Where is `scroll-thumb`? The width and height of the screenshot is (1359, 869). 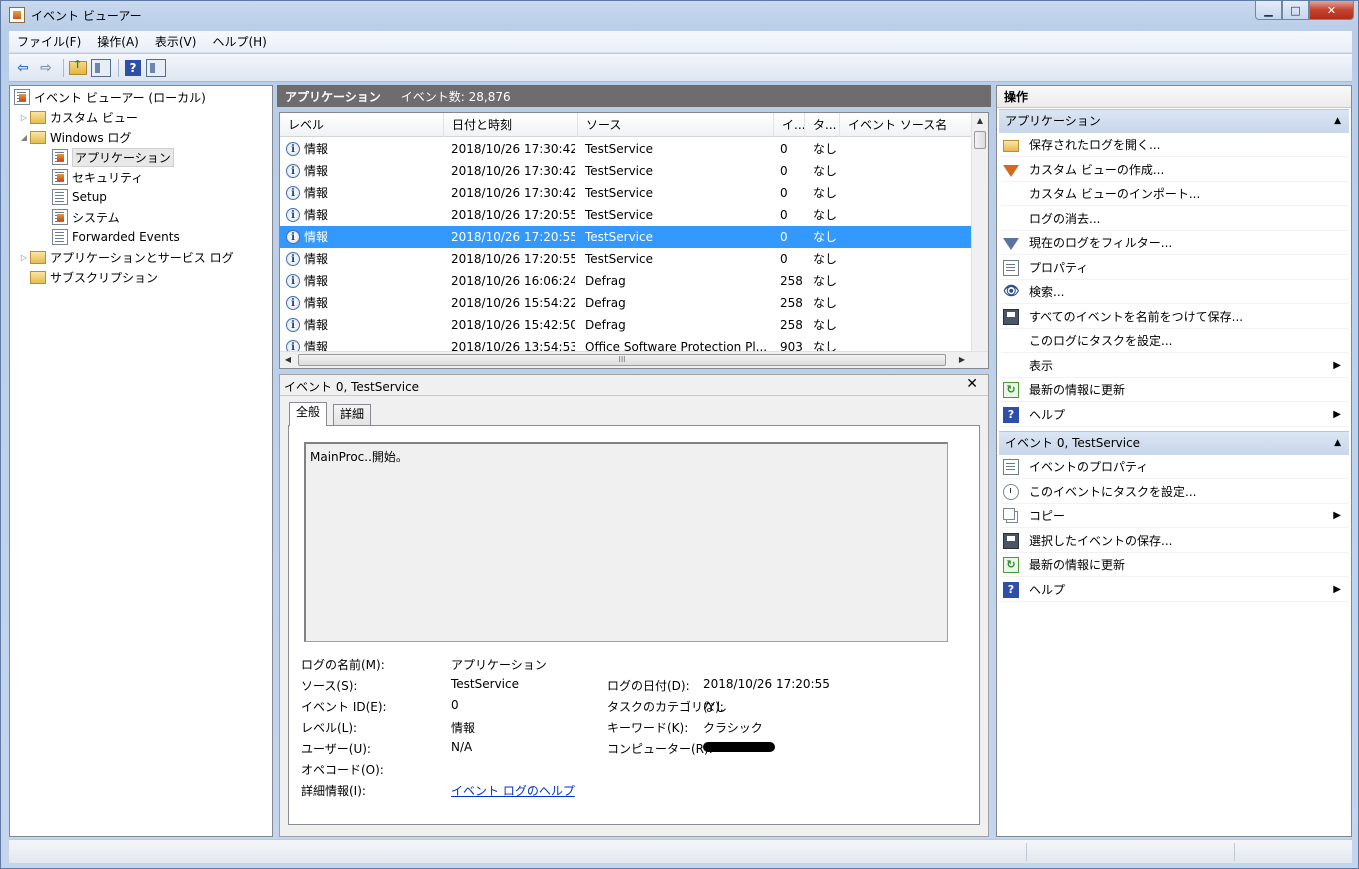 scroll-thumb is located at coordinates (980, 140).